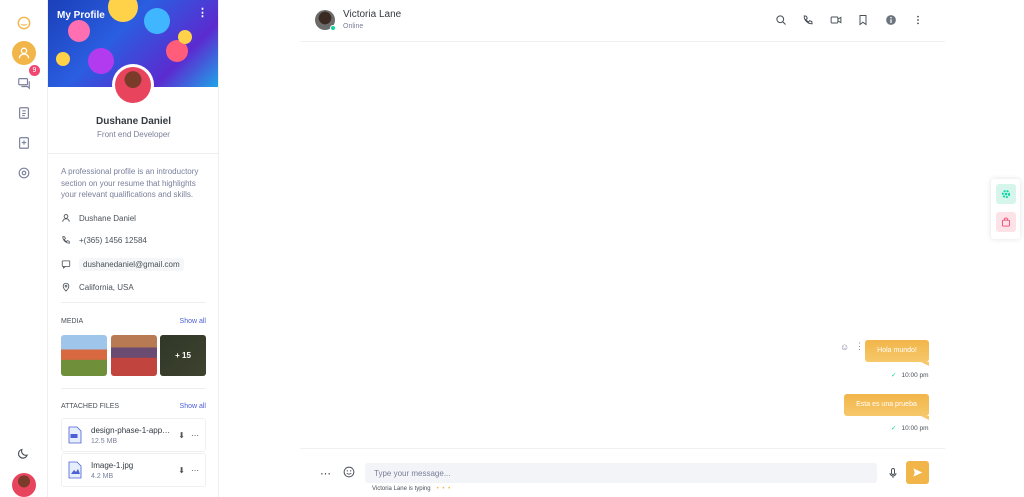 The height and width of the screenshot is (497, 1024). What do you see at coordinates (372, 14) in the screenshot?
I see `contact-name: Victoria Lane` at bounding box center [372, 14].